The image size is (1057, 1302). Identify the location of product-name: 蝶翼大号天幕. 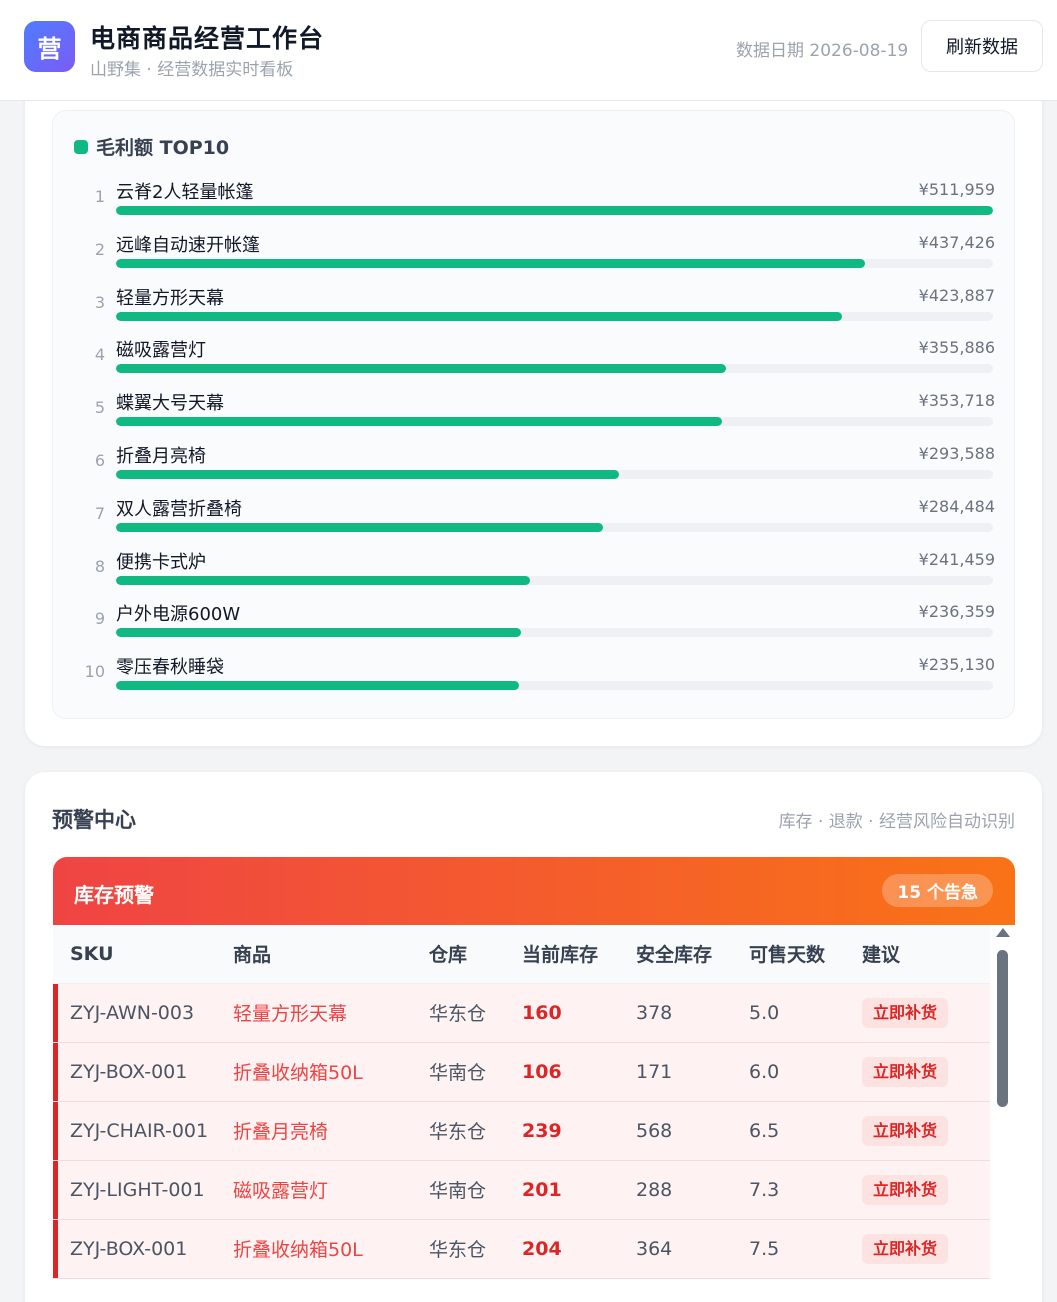
(170, 404).